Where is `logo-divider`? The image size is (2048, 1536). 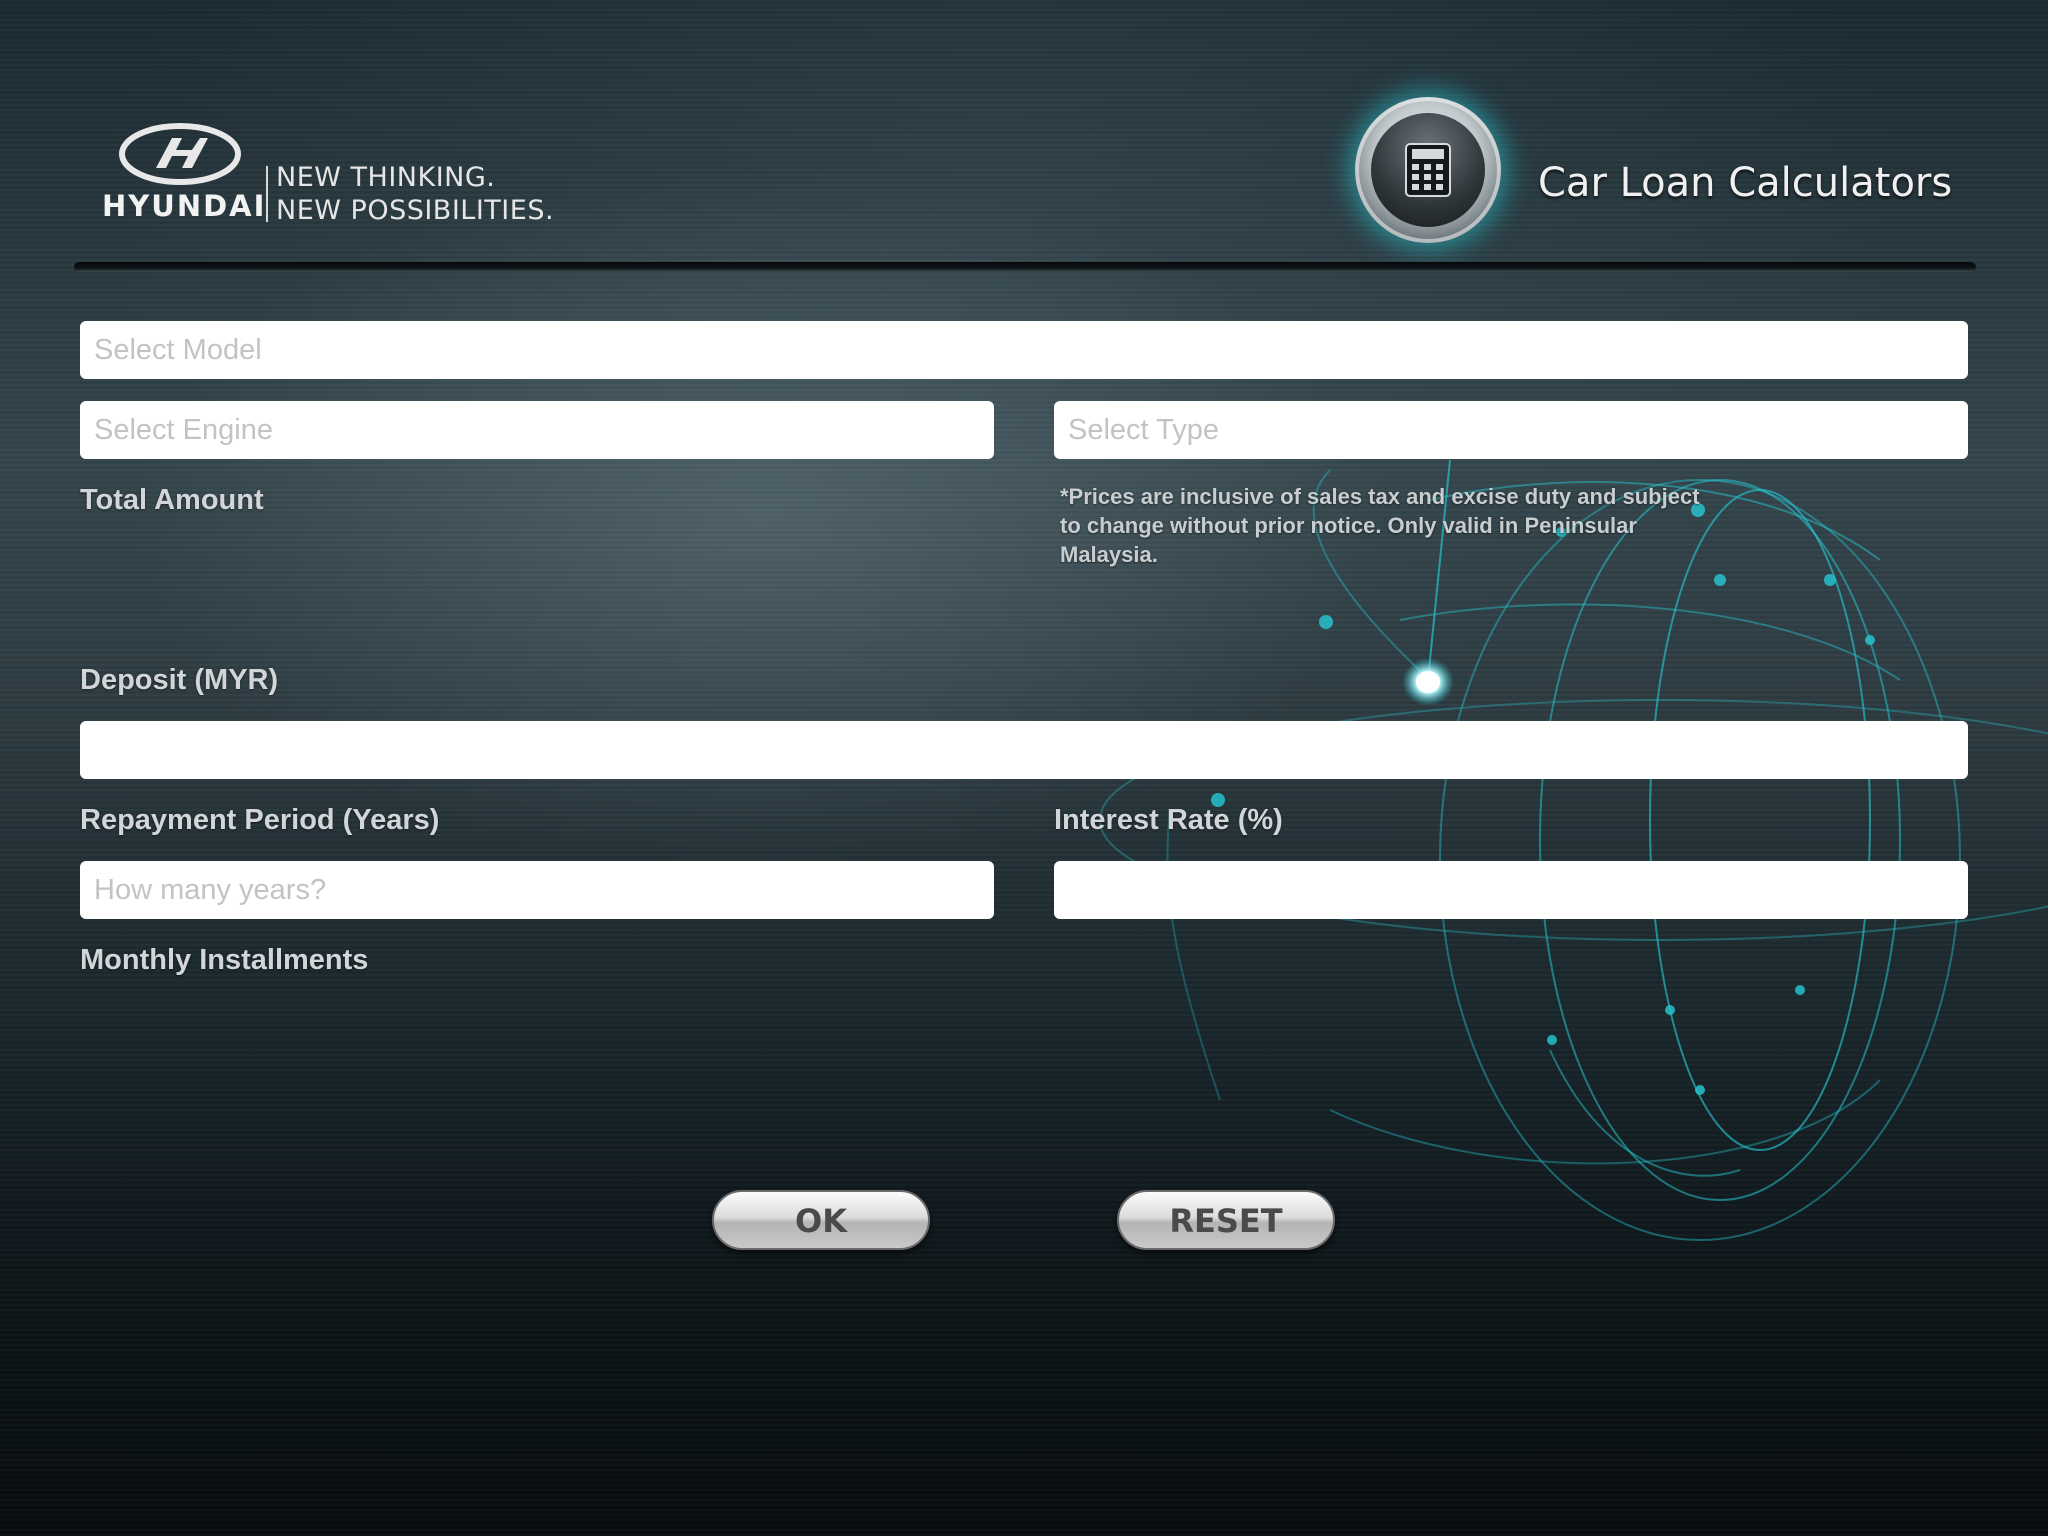
logo-divider is located at coordinates (267, 194).